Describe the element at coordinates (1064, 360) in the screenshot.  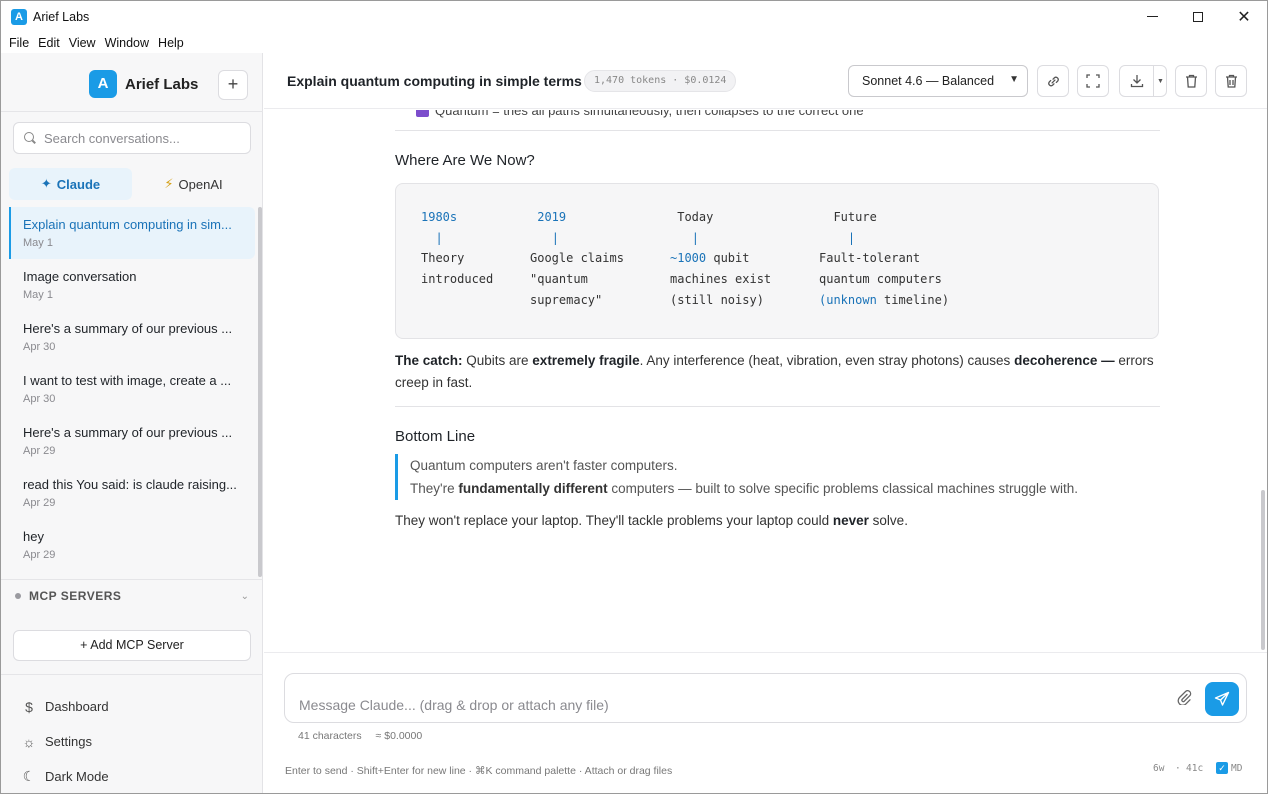
I see `bold-text: decoherence —` at that location.